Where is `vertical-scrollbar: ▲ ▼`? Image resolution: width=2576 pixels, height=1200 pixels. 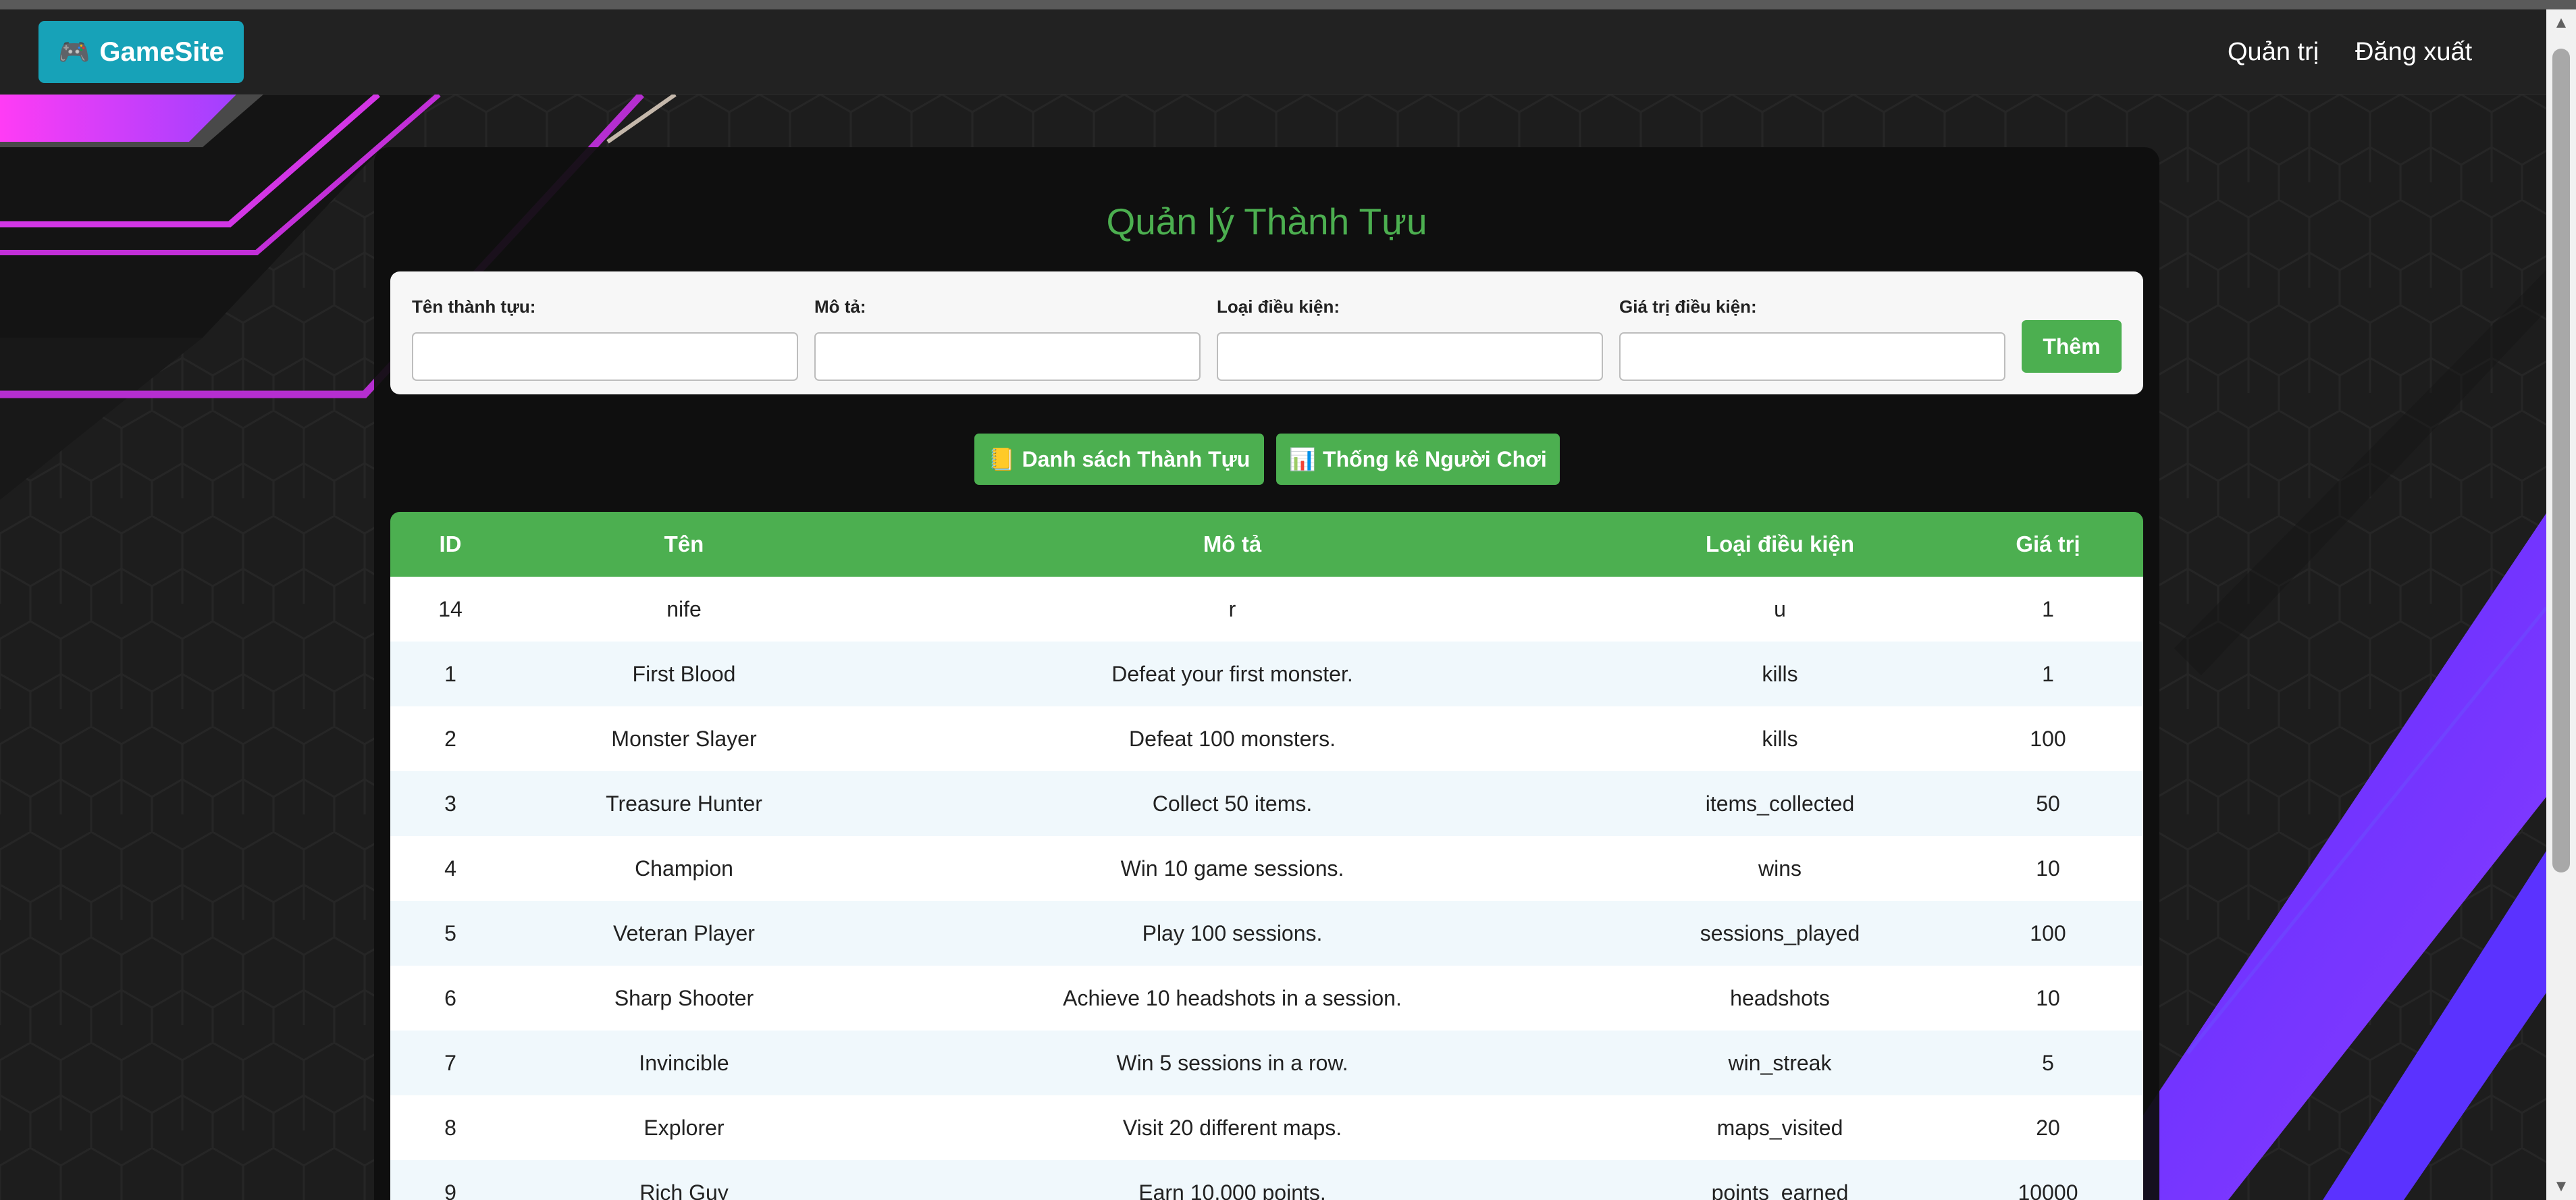 vertical-scrollbar: ▲ ▼ is located at coordinates (2561, 604).